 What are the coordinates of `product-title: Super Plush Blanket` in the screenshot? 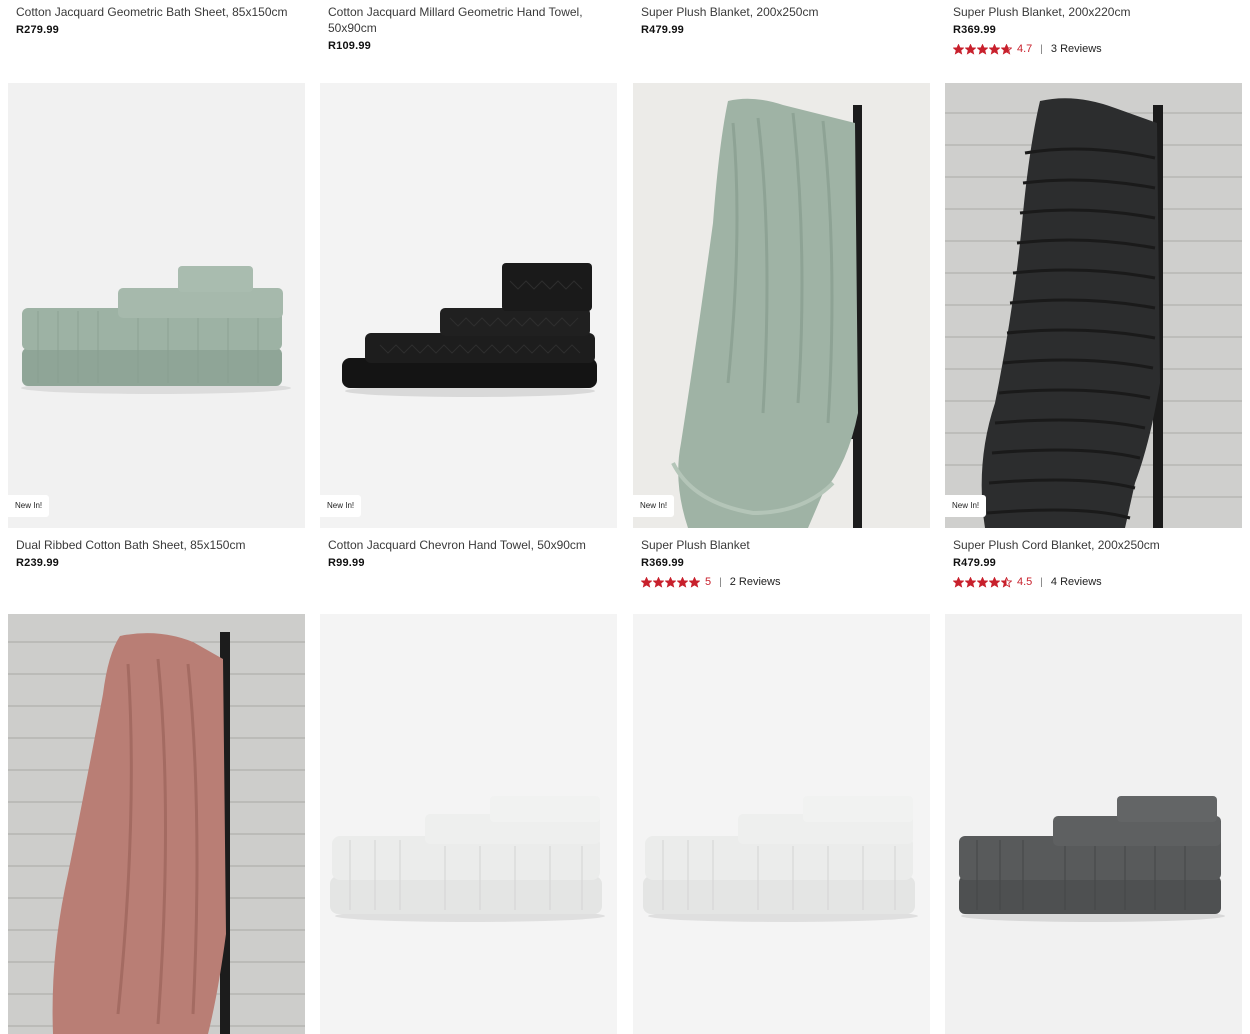 It's located at (781, 545).